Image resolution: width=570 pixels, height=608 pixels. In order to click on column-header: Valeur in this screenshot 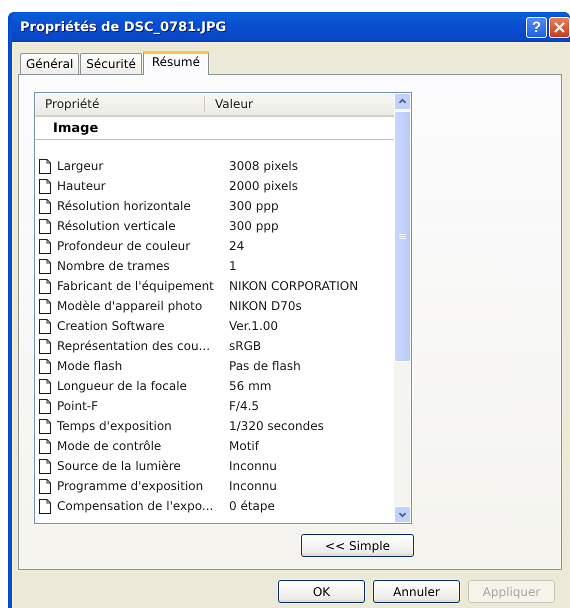, I will do `click(299, 104)`.